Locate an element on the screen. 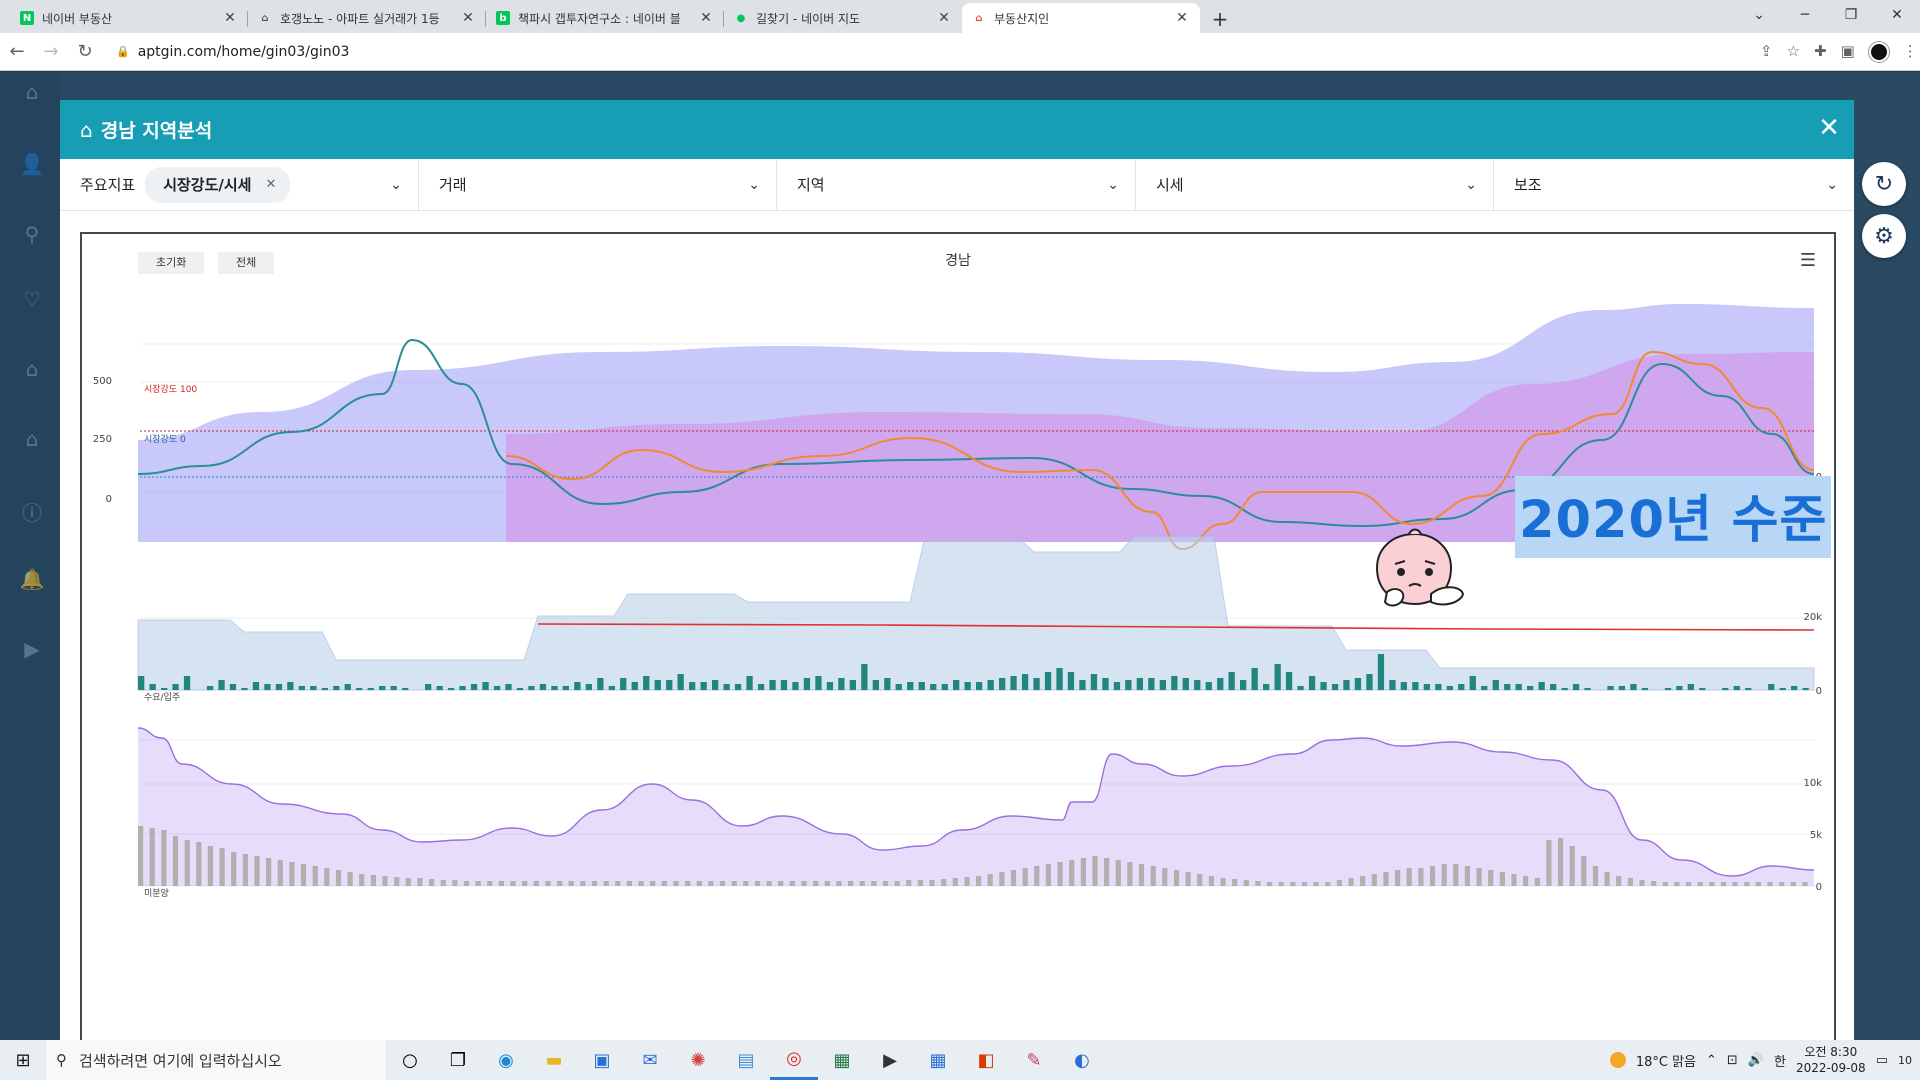 Image resolution: width=1920 pixels, height=1080 pixels. notifications-icon: ▭ is located at coordinates (1882, 1060).